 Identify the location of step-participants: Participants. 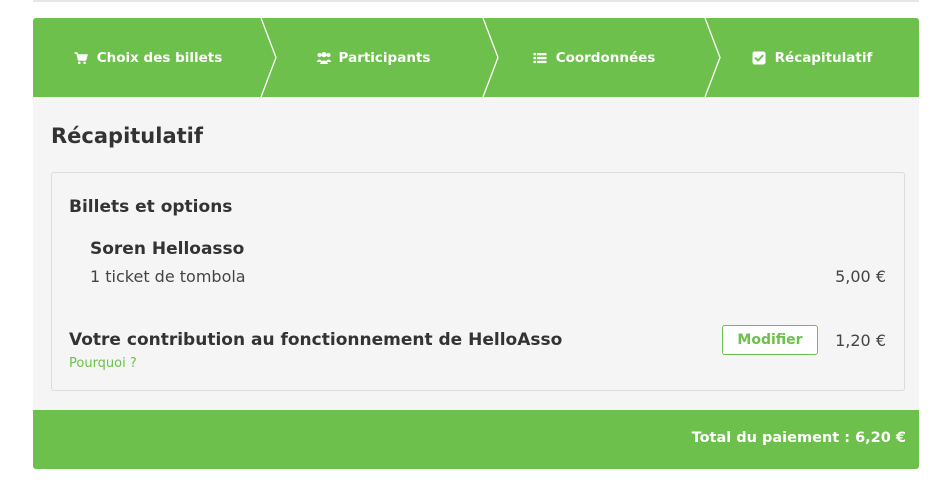
(373, 57).